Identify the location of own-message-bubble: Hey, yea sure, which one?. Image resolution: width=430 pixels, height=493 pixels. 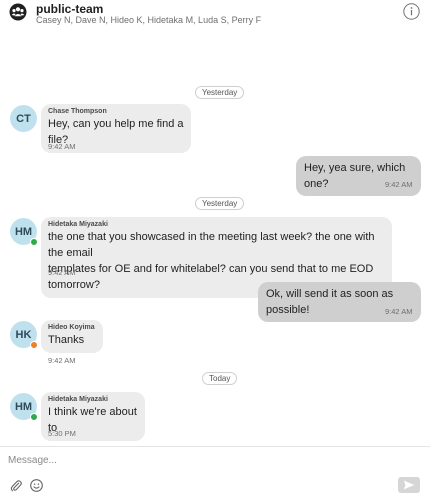
(358, 176).